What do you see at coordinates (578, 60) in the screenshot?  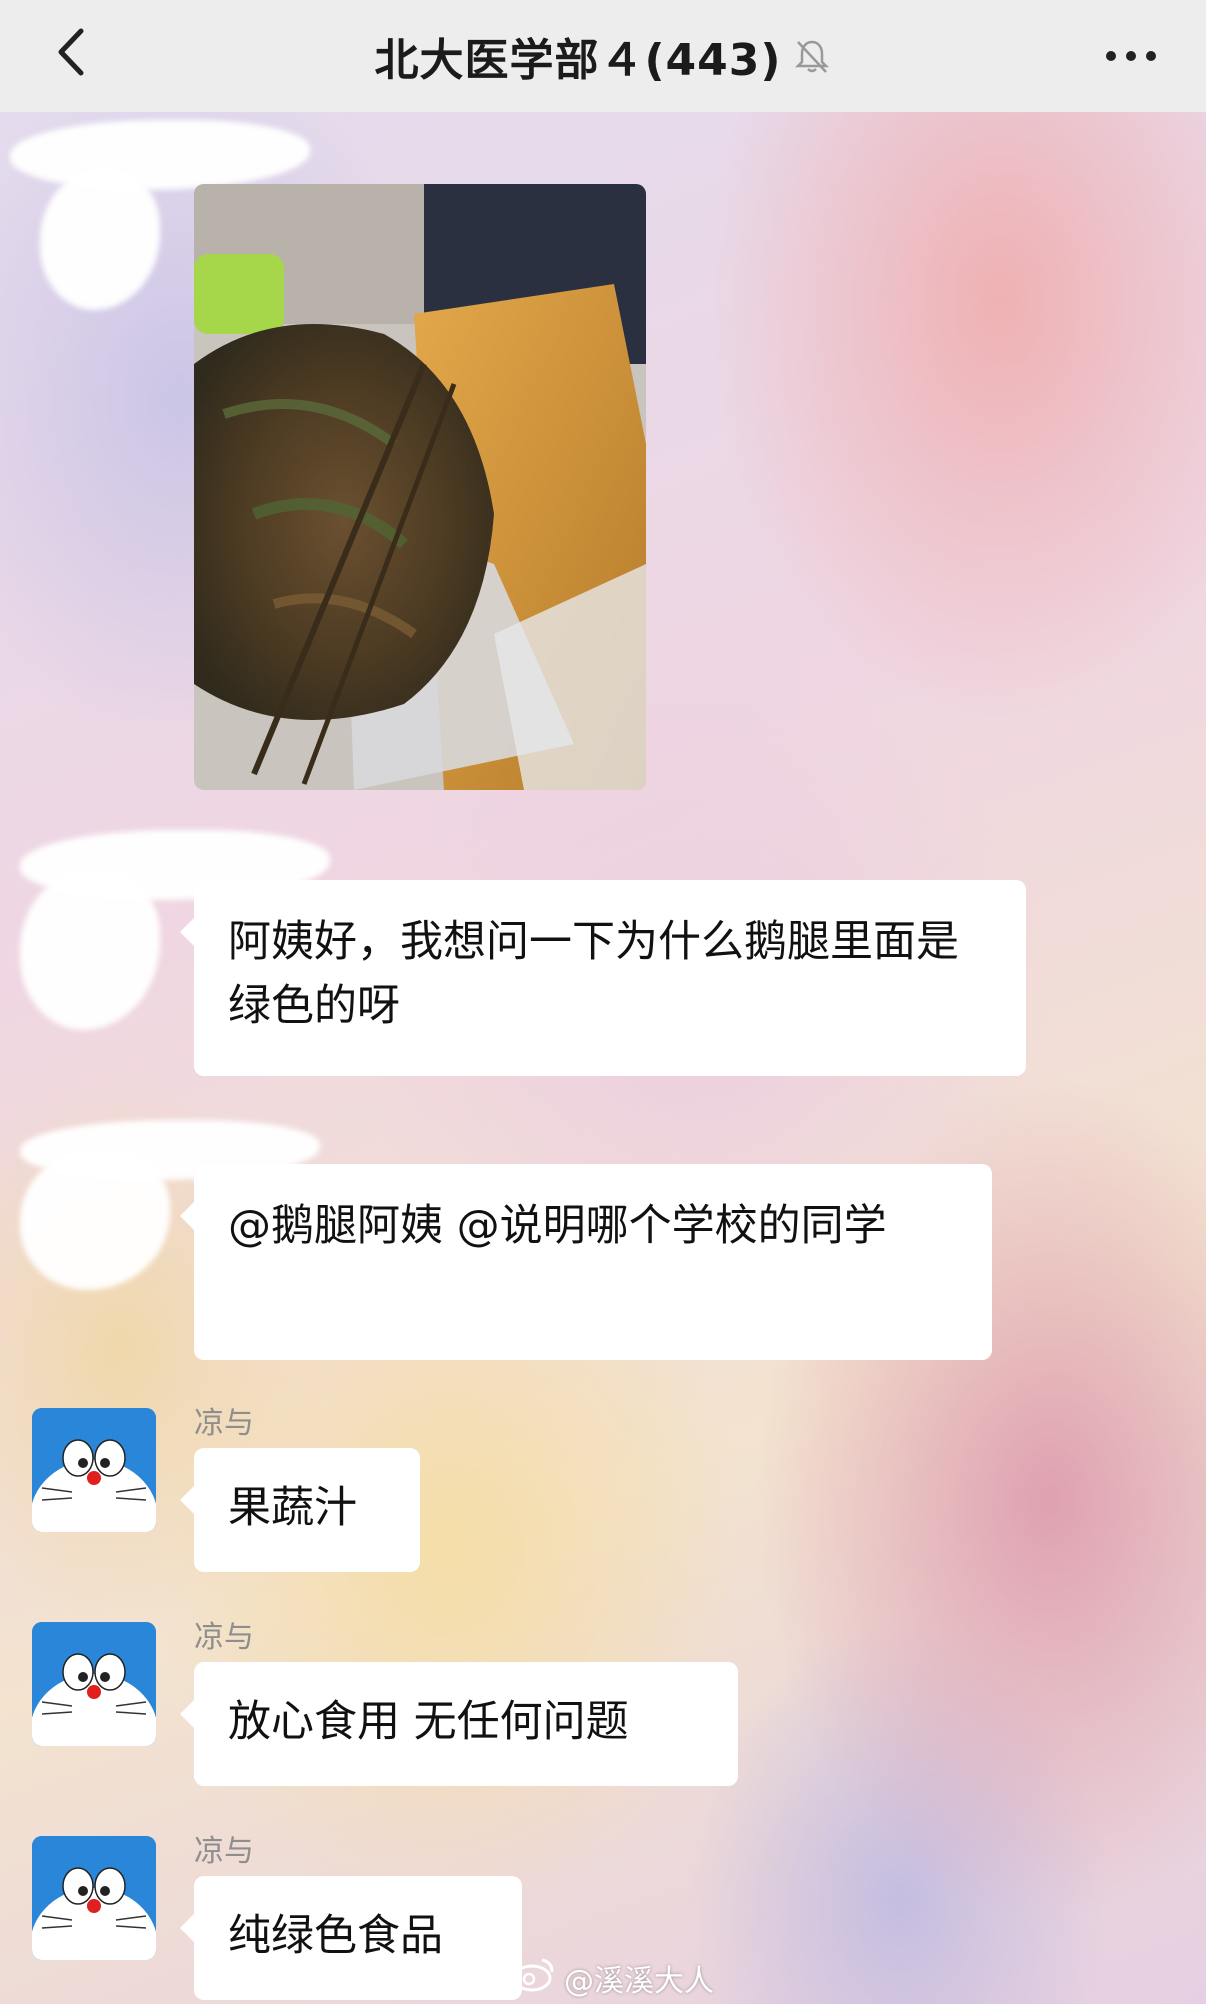 I see `chat-title: 北大医学部４(443)` at bounding box center [578, 60].